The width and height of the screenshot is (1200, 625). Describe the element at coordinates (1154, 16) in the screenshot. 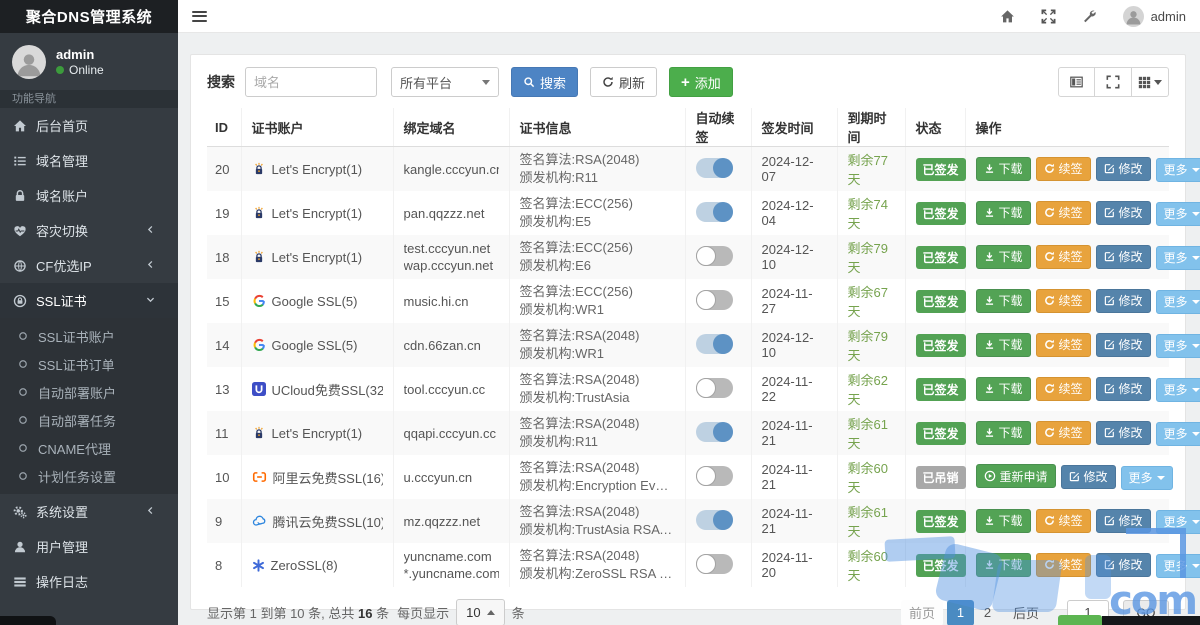

I see `user-menu: admin` at that location.